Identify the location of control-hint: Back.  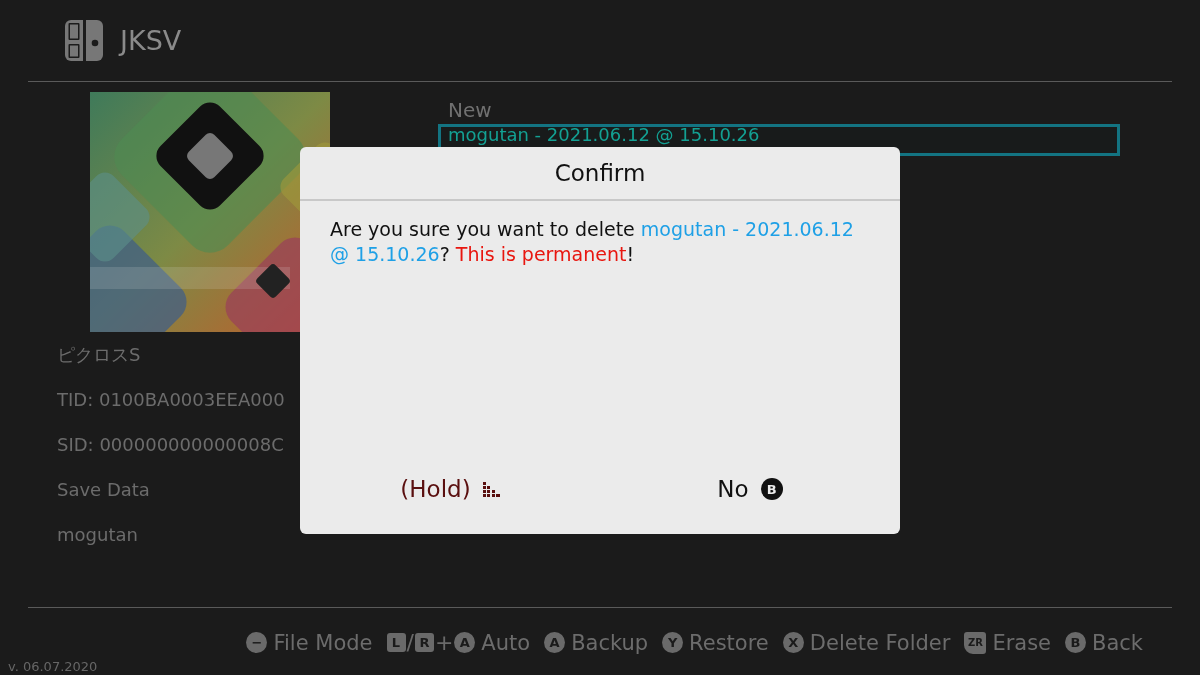
(1117, 642).